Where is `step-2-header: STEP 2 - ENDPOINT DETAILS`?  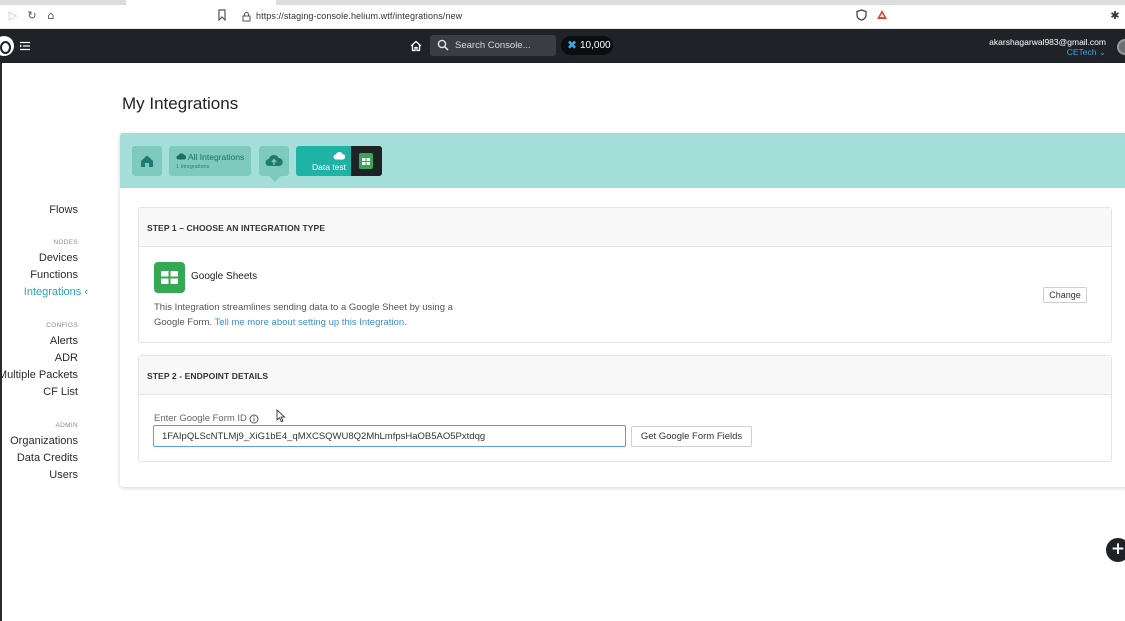 step-2-header: STEP 2 - ENDPOINT DETAILS is located at coordinates (625, 375).